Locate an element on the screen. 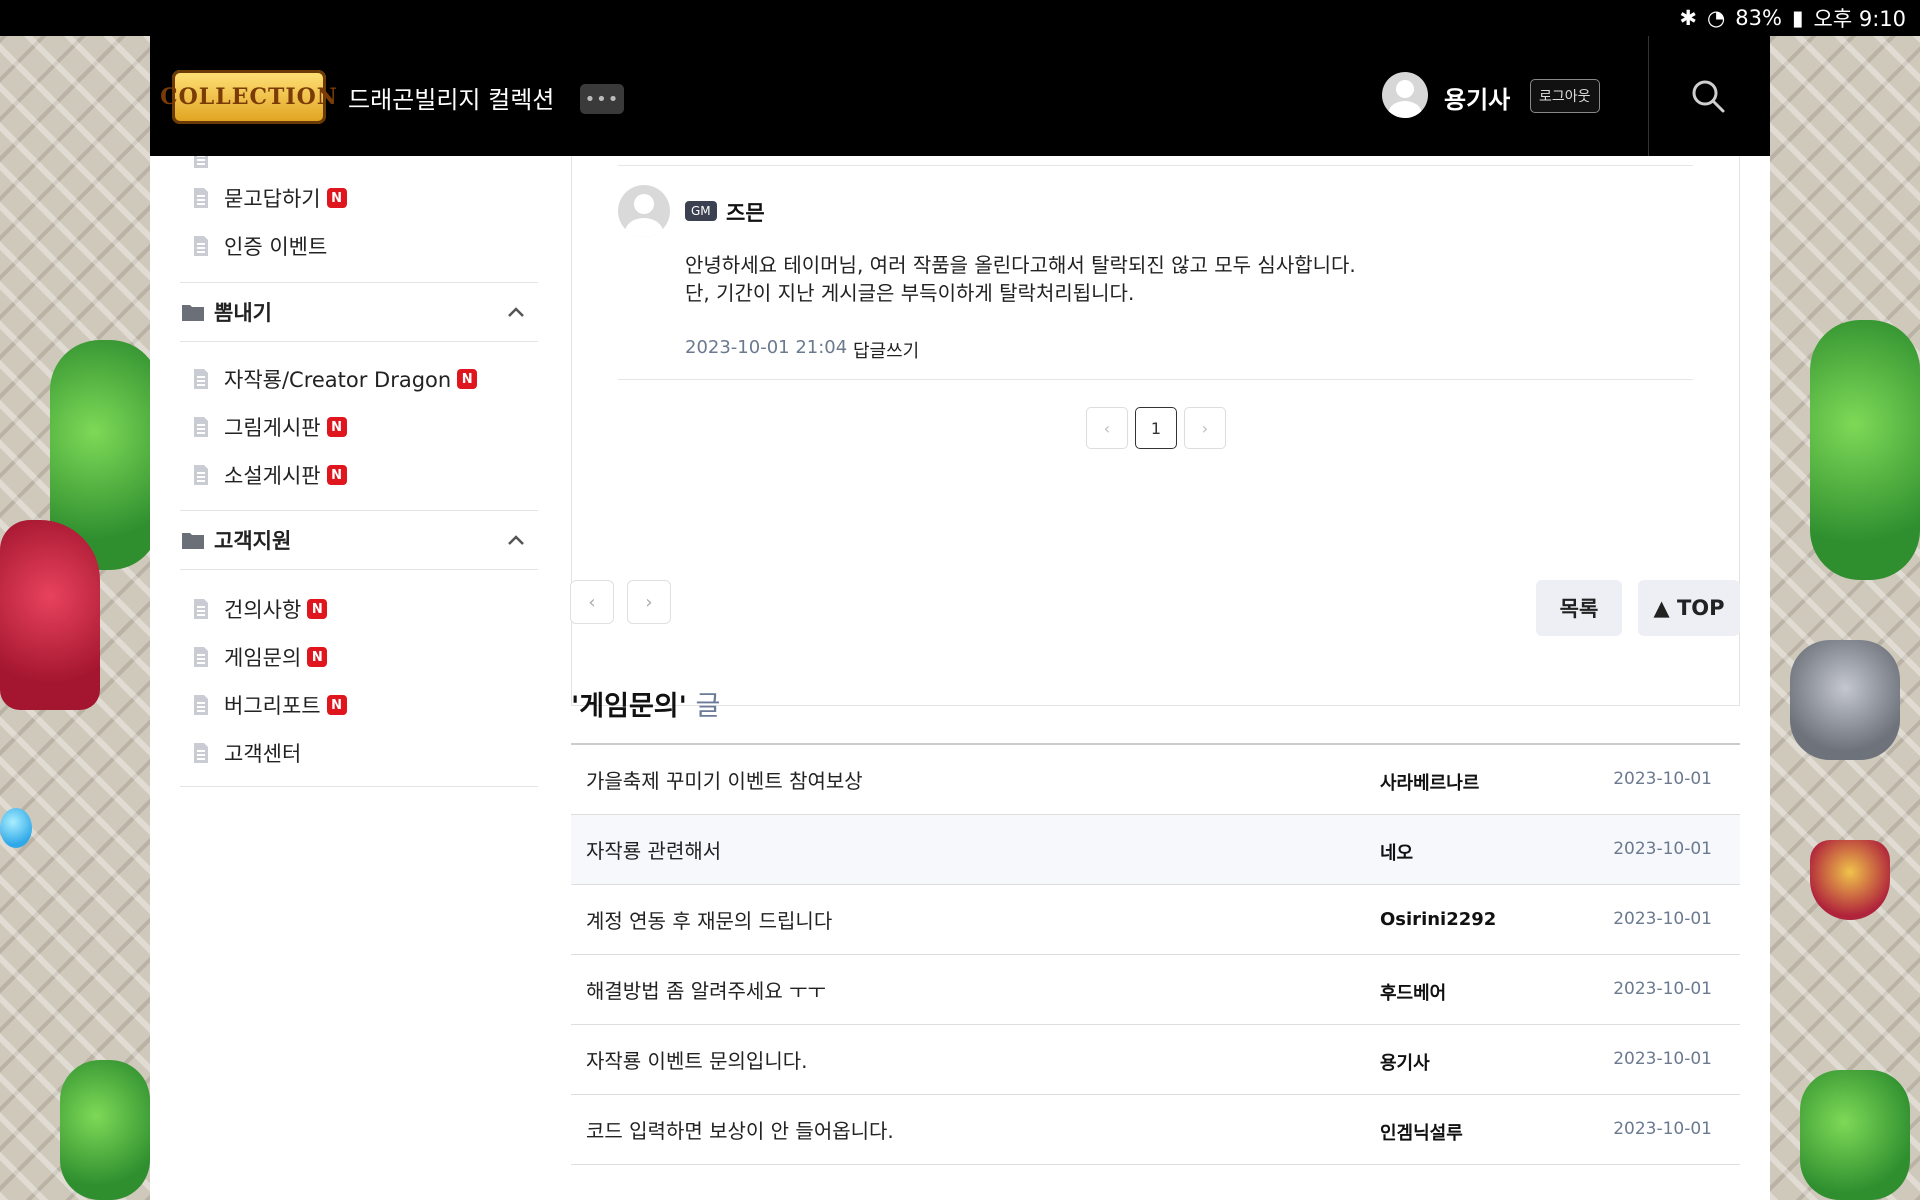  sidebar-item-label: 소설게시판 is located at coordinates (272, 476).